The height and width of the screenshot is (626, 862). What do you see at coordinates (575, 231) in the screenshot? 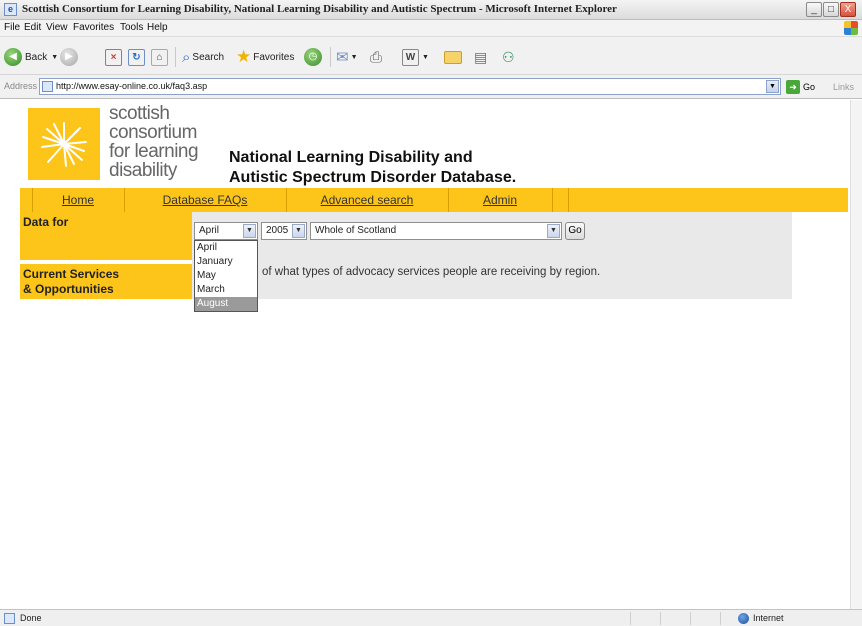
I see `go-button: Go` at bounding box center [575, 231].